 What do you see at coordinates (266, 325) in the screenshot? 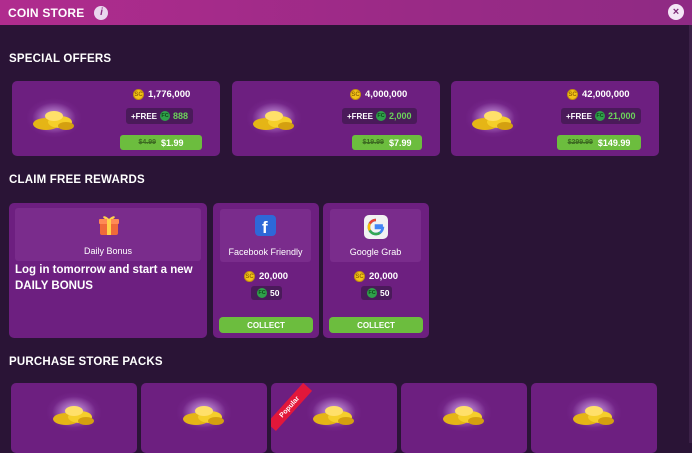
I see `collect-facebook-button: COLLECT` at bounding box center [266, 325].